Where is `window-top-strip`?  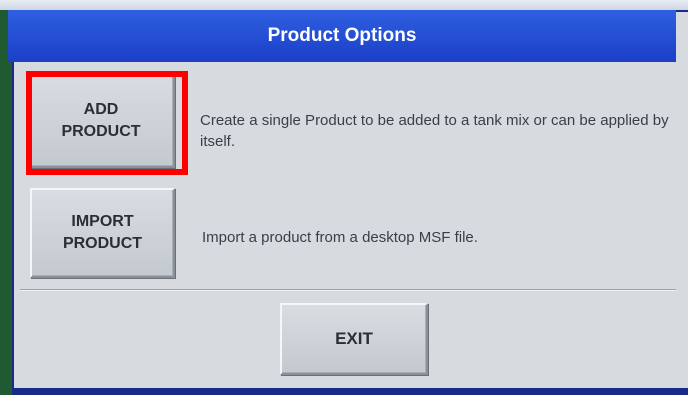
window-top-strip is located at coordinates (344, 5).